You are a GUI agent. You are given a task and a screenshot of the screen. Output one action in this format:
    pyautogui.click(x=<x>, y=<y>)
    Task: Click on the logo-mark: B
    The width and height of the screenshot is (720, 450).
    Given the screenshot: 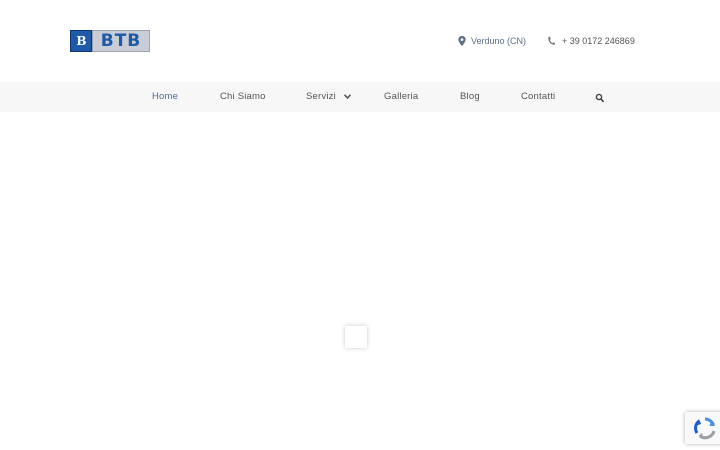 What is the action you would take?
    pyautogui.click(x=81, y=41)
    